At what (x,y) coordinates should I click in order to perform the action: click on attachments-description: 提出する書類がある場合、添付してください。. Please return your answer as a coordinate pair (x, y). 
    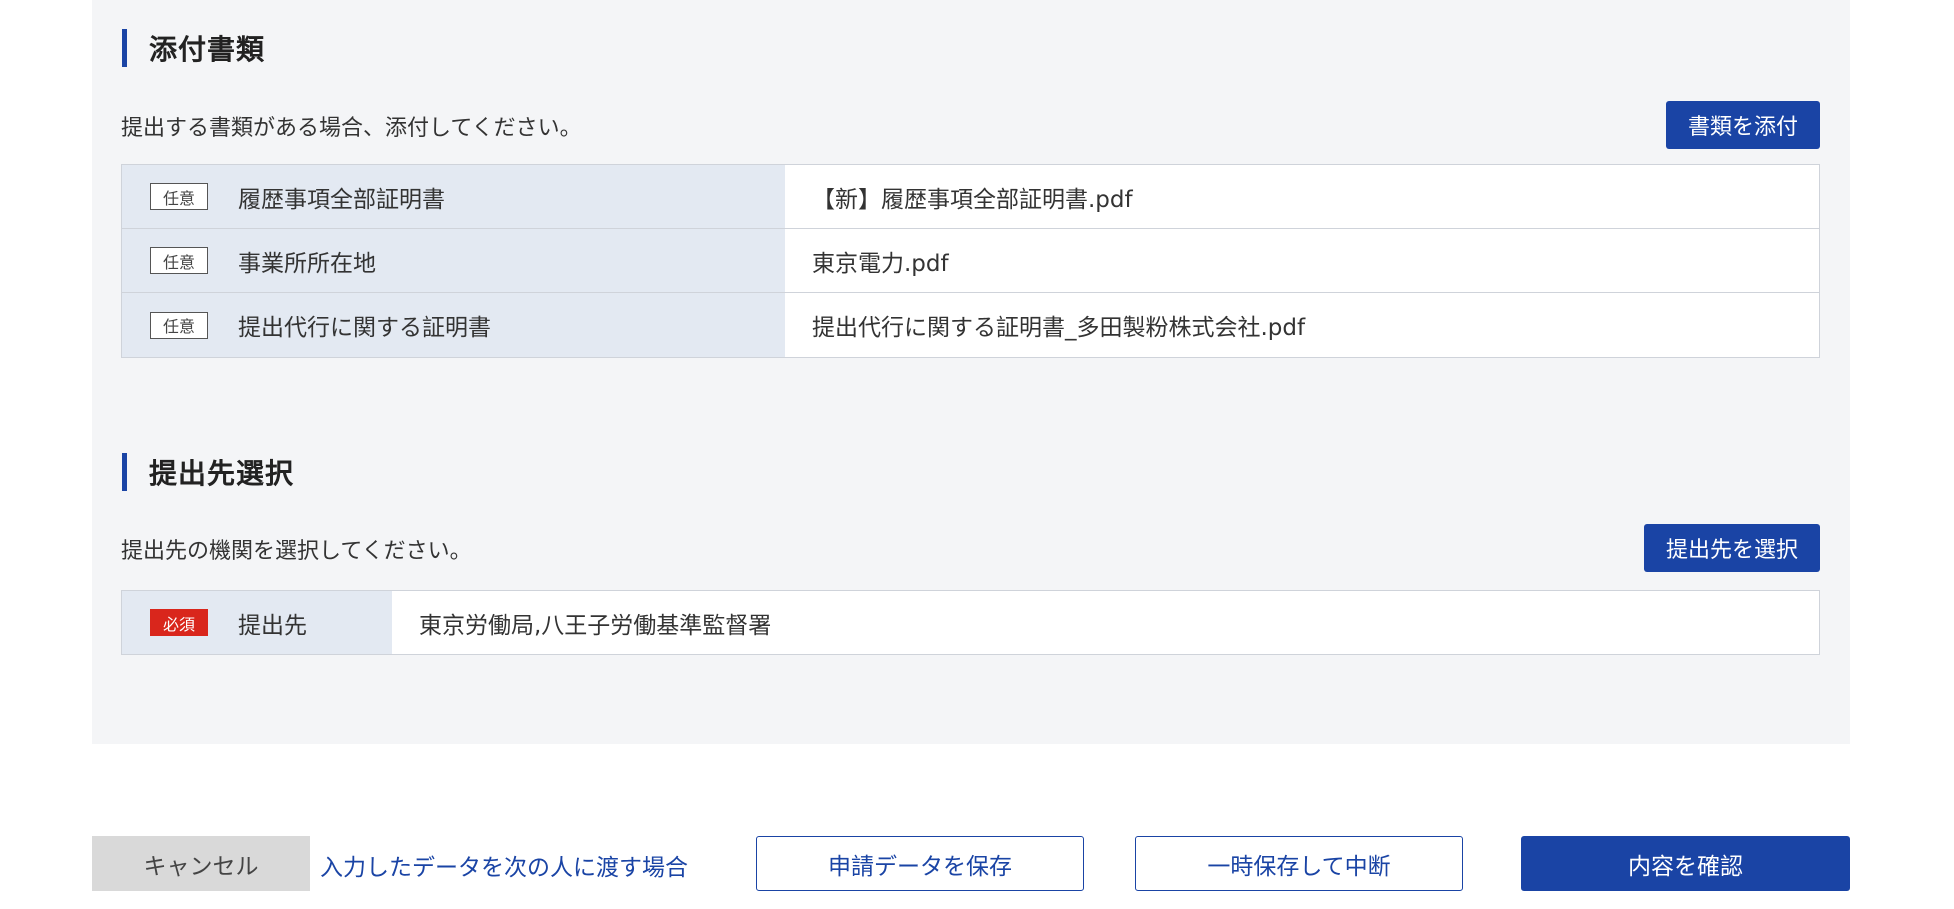
    Looking at the image, I should click on (351, 128).